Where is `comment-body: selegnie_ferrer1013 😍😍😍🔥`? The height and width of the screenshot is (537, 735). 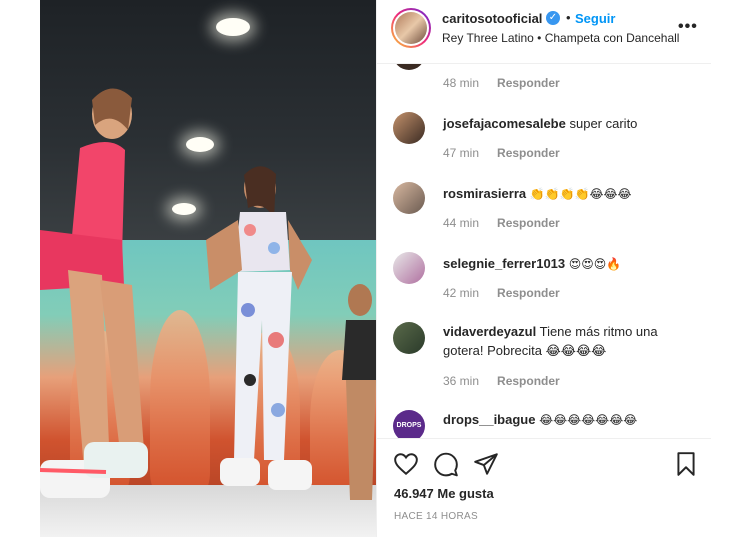 comment-body: selegnie_ferrer1013 😍😍😍🔥 is located at coordinates (568, 264).